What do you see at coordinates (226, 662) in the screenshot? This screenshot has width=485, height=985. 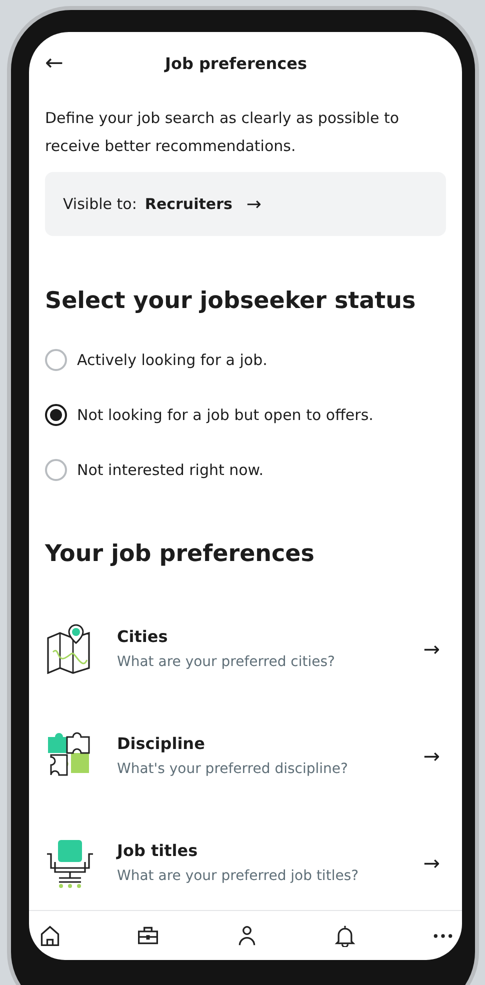 I see `preference-subtitle: What are your preferred cities?` at bounding box center [226, 662].